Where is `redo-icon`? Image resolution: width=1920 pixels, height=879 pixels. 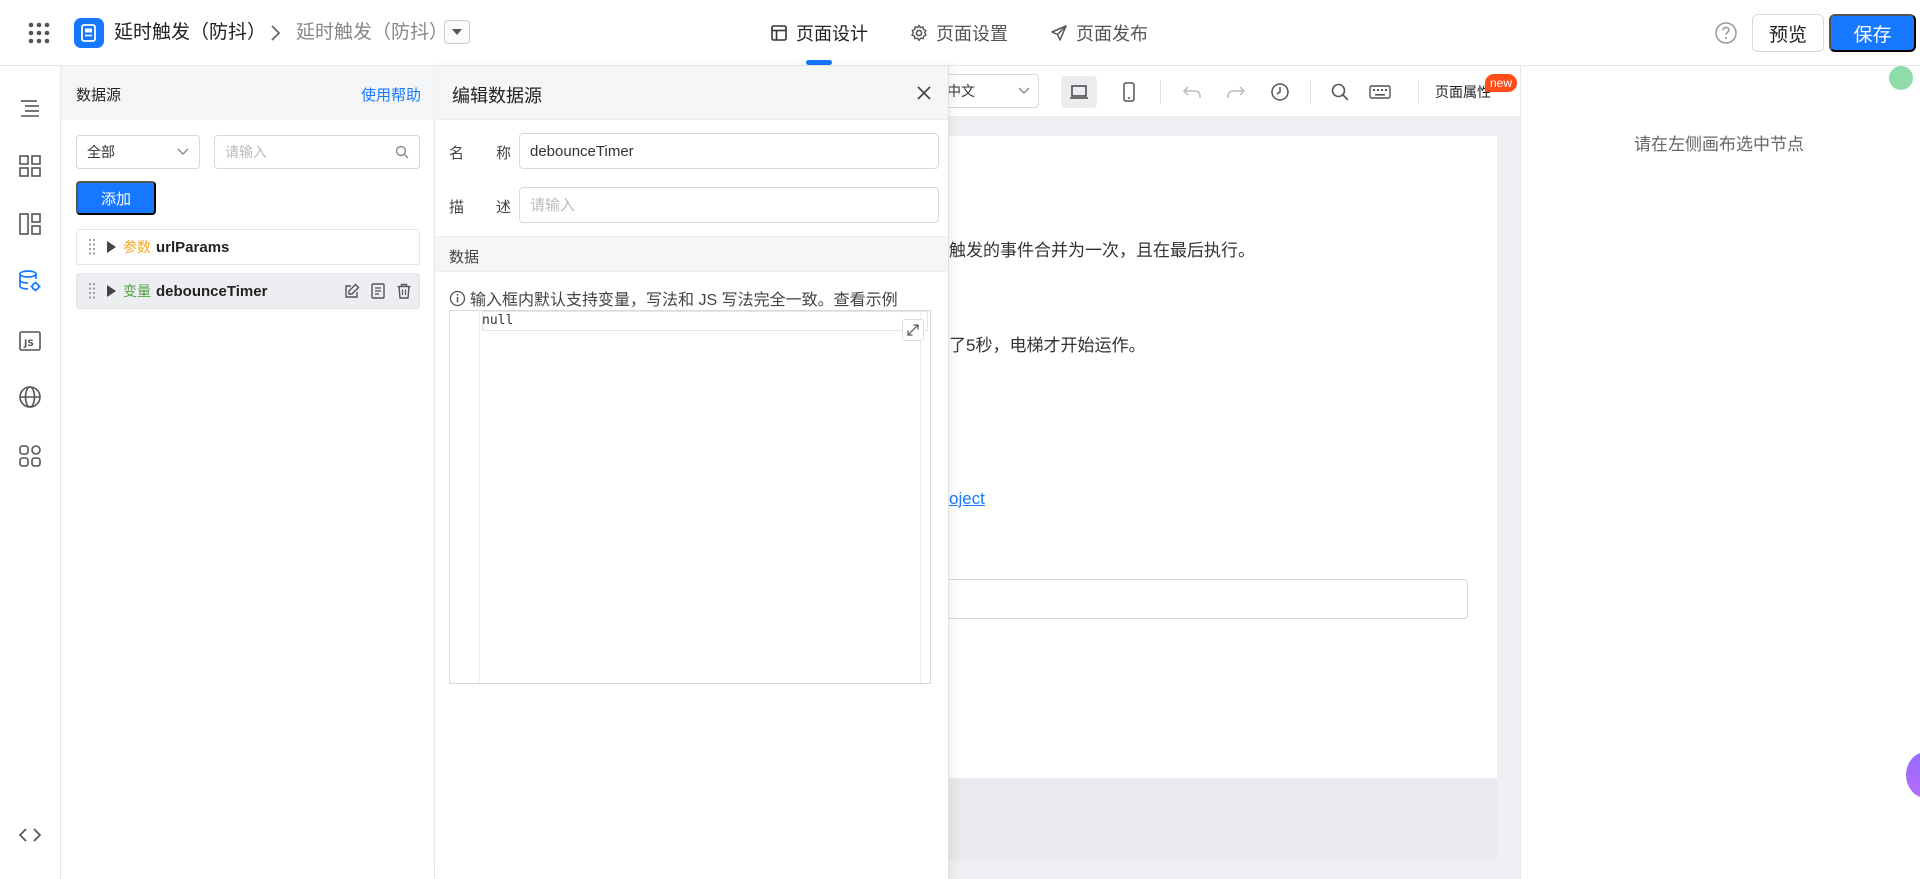 redo-icon is located at coordinates (1236, 92).